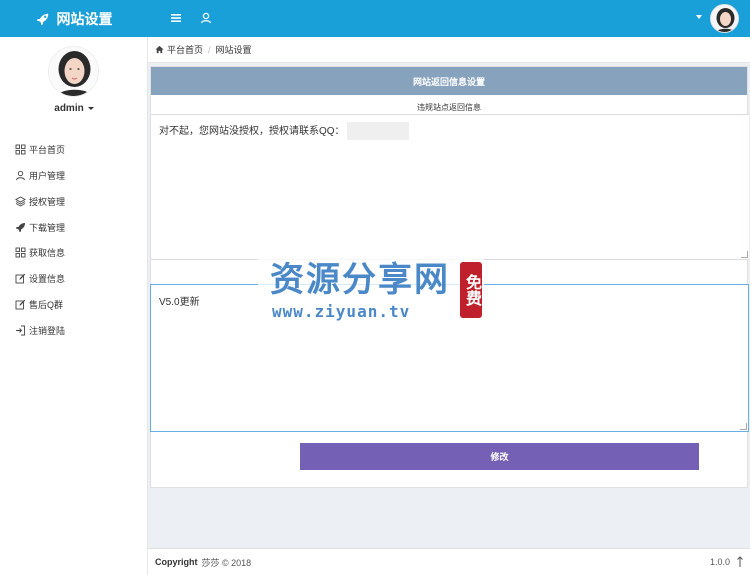  I want to click on username-label: admin, so click(69, 108).